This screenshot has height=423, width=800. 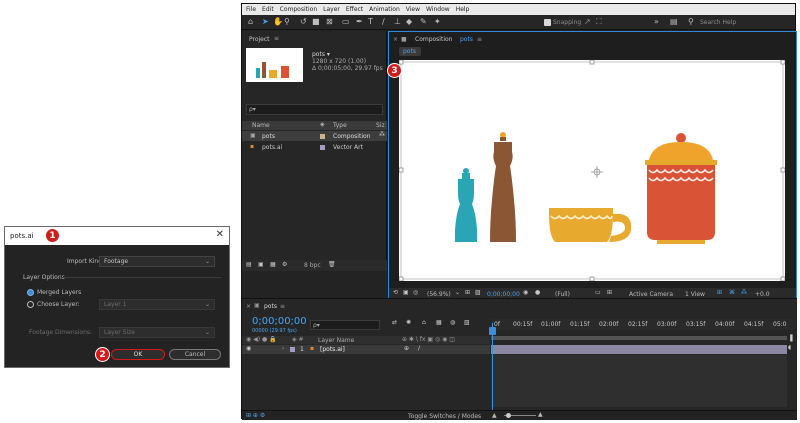 I want to click on menu-view: View, so click(x=413, y=9).